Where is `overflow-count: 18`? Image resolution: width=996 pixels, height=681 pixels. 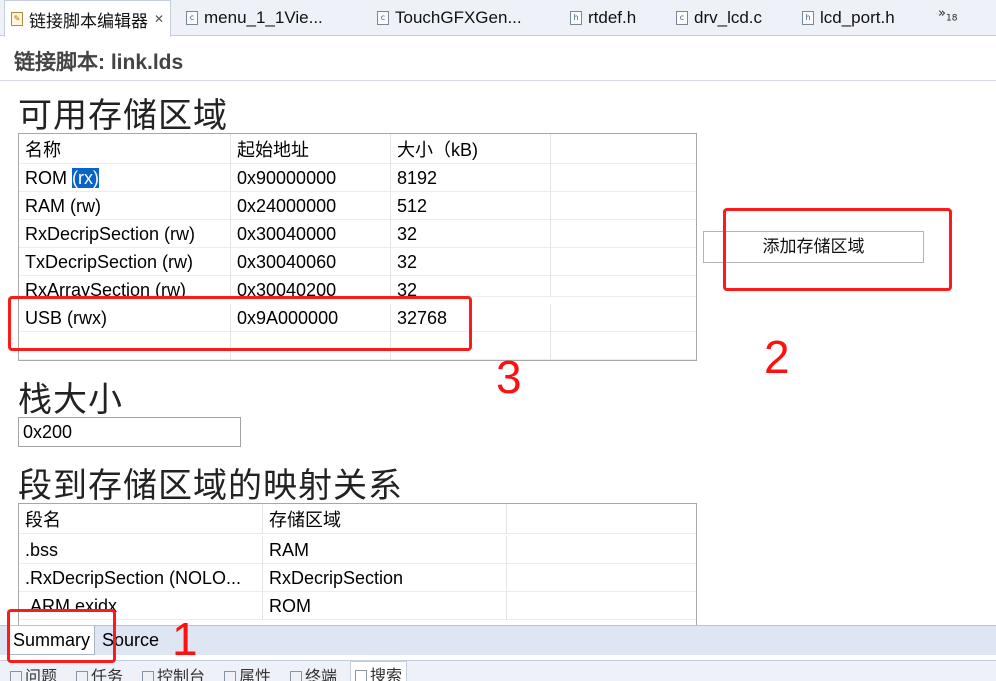 overflow-count: 18 is located at coordinates (951, 18).